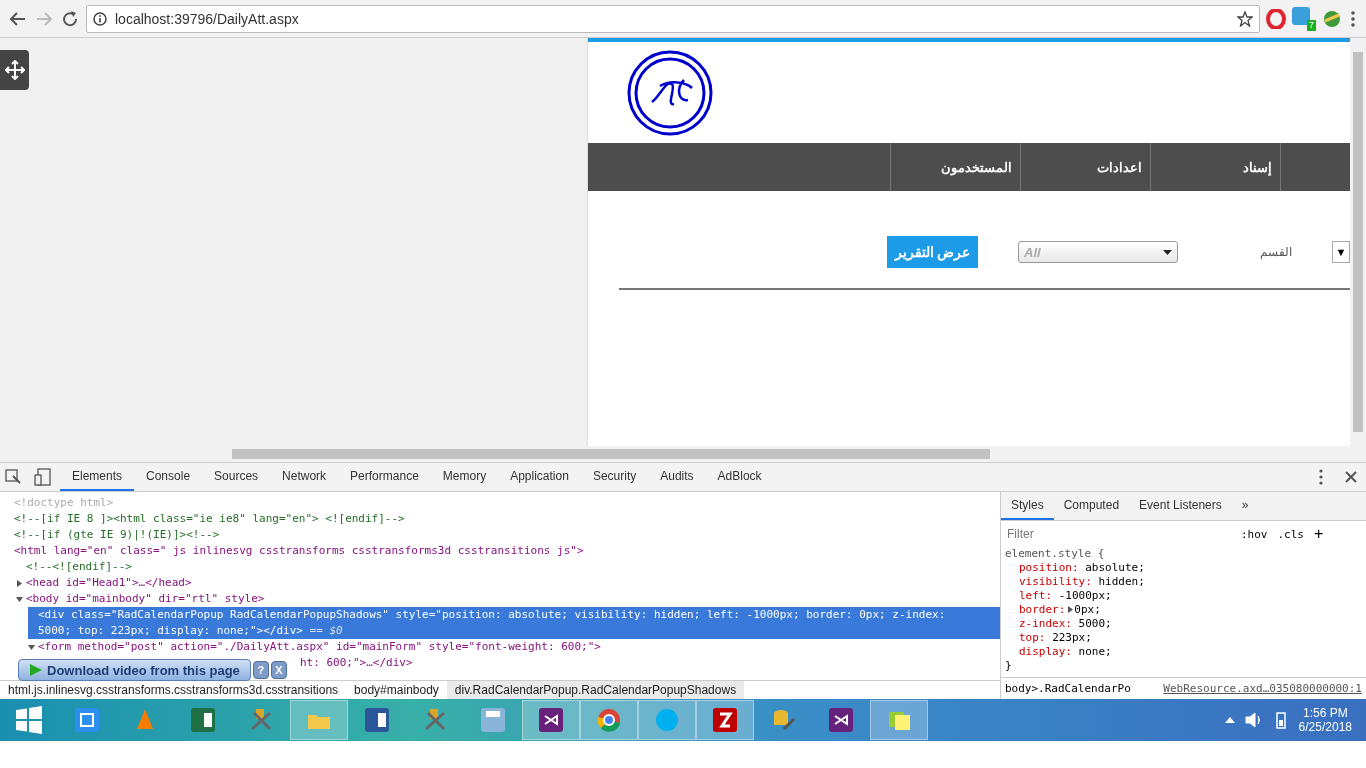  I want to click on dom-node-row: <form method="post" action="./DailyAtt.aspx" id="mainForm" style="font-weight: 600;">, so click(315, 647).